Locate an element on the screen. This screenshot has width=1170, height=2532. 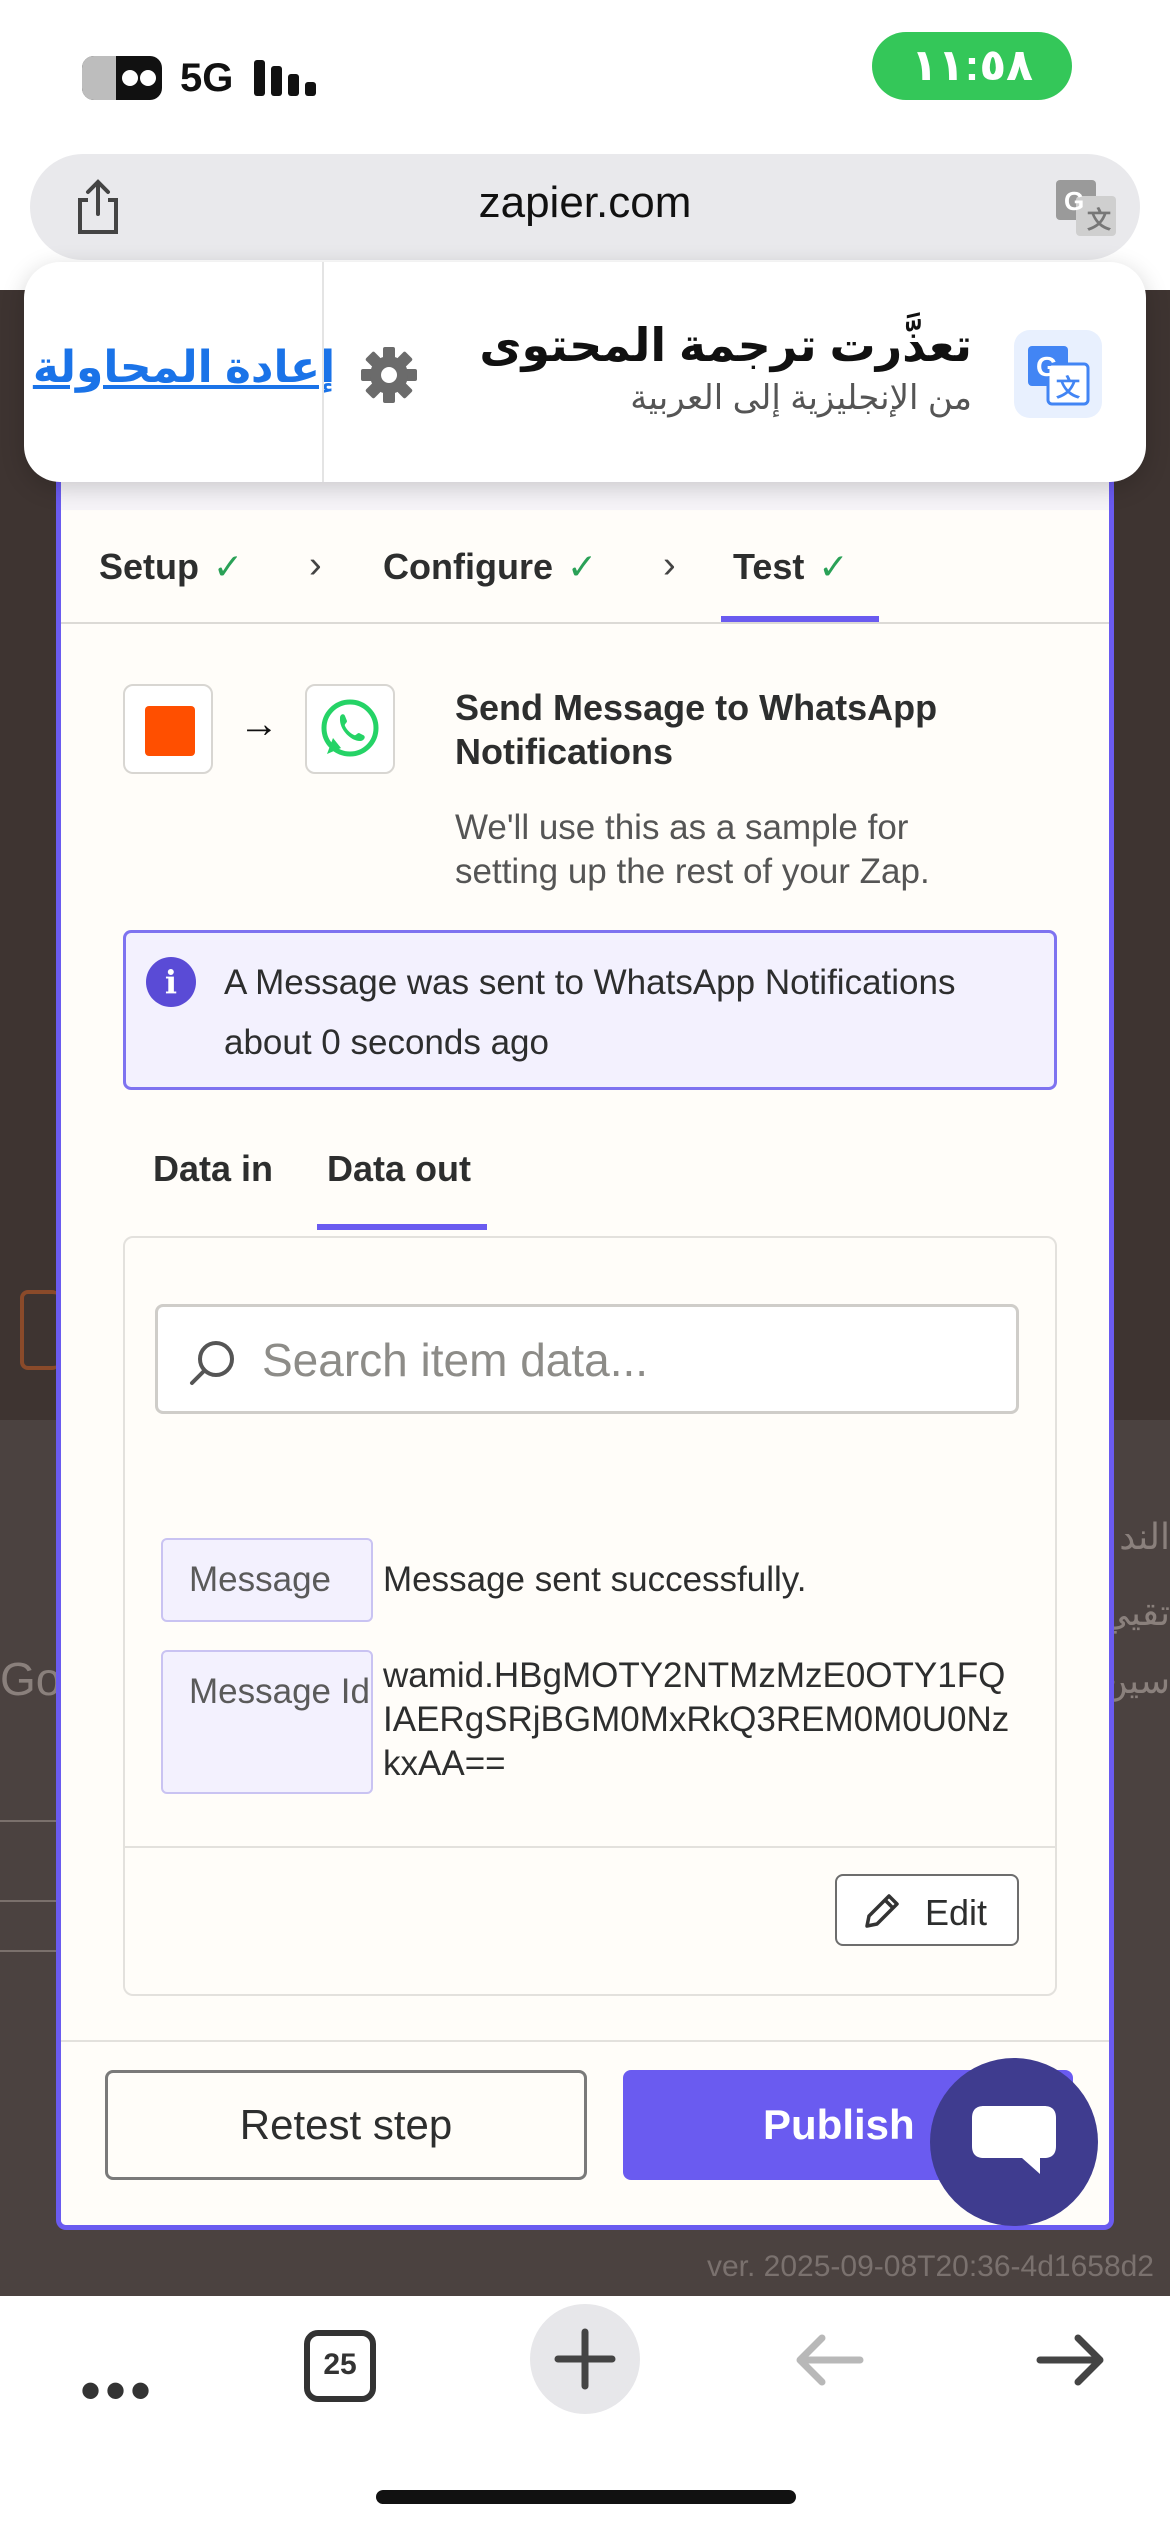
back-arrow-icon is located at coordinates (830, 2360).